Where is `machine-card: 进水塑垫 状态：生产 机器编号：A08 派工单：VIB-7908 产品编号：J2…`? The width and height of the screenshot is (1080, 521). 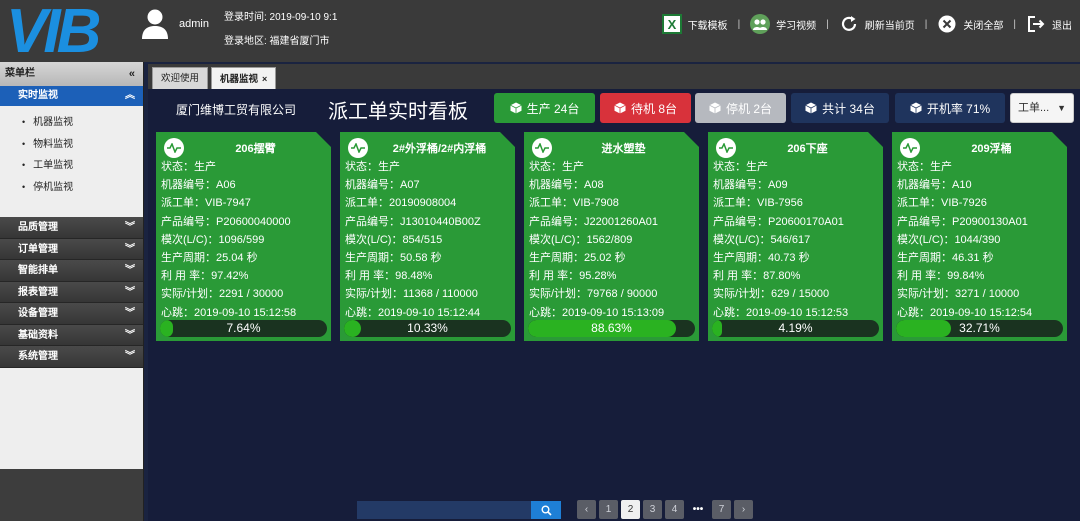 machine-card: 进水塑垫 状态：生产 机器编号：A08 派工单：VIB-7908 产品编号：J2… is located at coordinates (611, 236).